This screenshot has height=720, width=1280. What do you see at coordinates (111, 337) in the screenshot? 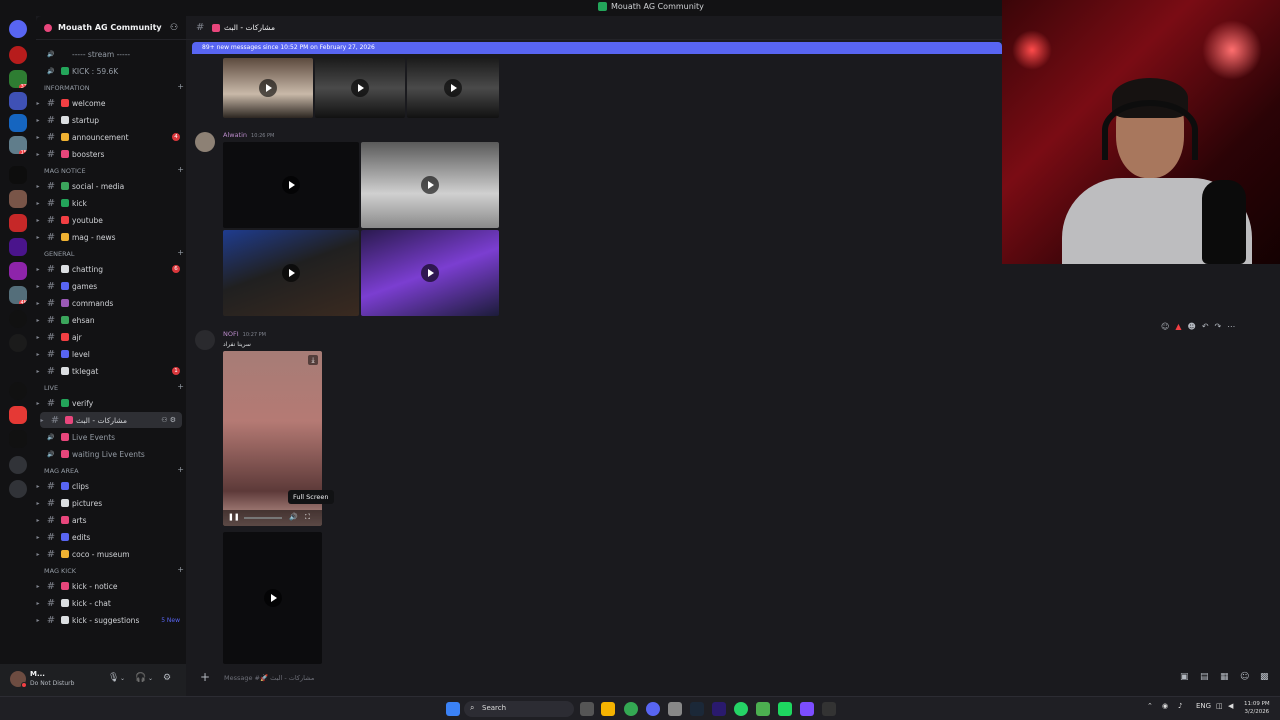
I see `channel-text: ▸ # ajr` at bounding box center [111, 337].